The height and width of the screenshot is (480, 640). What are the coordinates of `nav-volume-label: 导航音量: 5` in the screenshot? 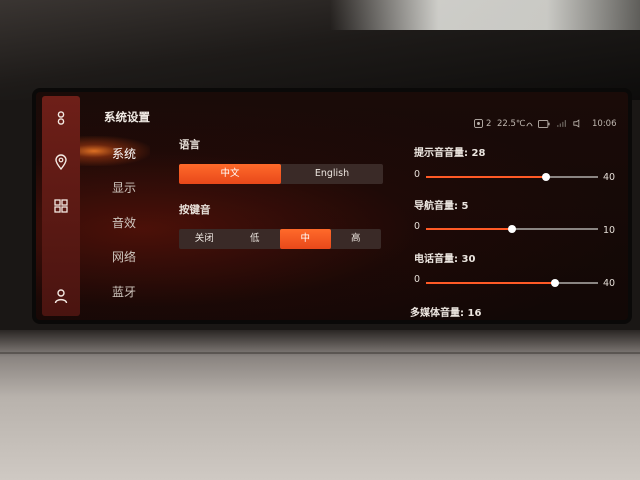 It's located at (441, 204).